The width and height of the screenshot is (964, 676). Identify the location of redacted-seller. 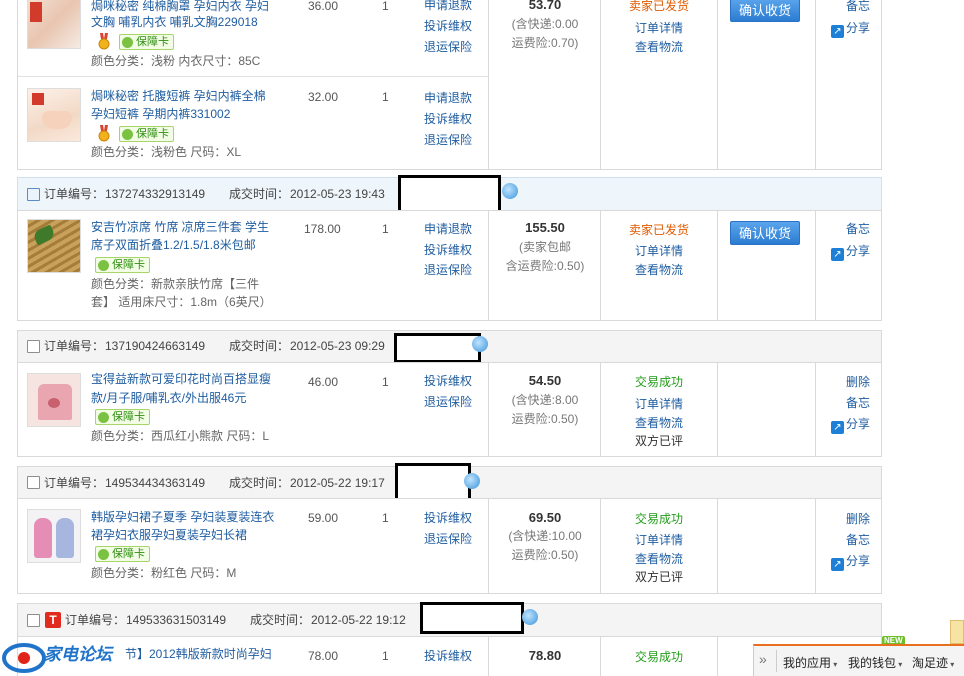
(449, 194).